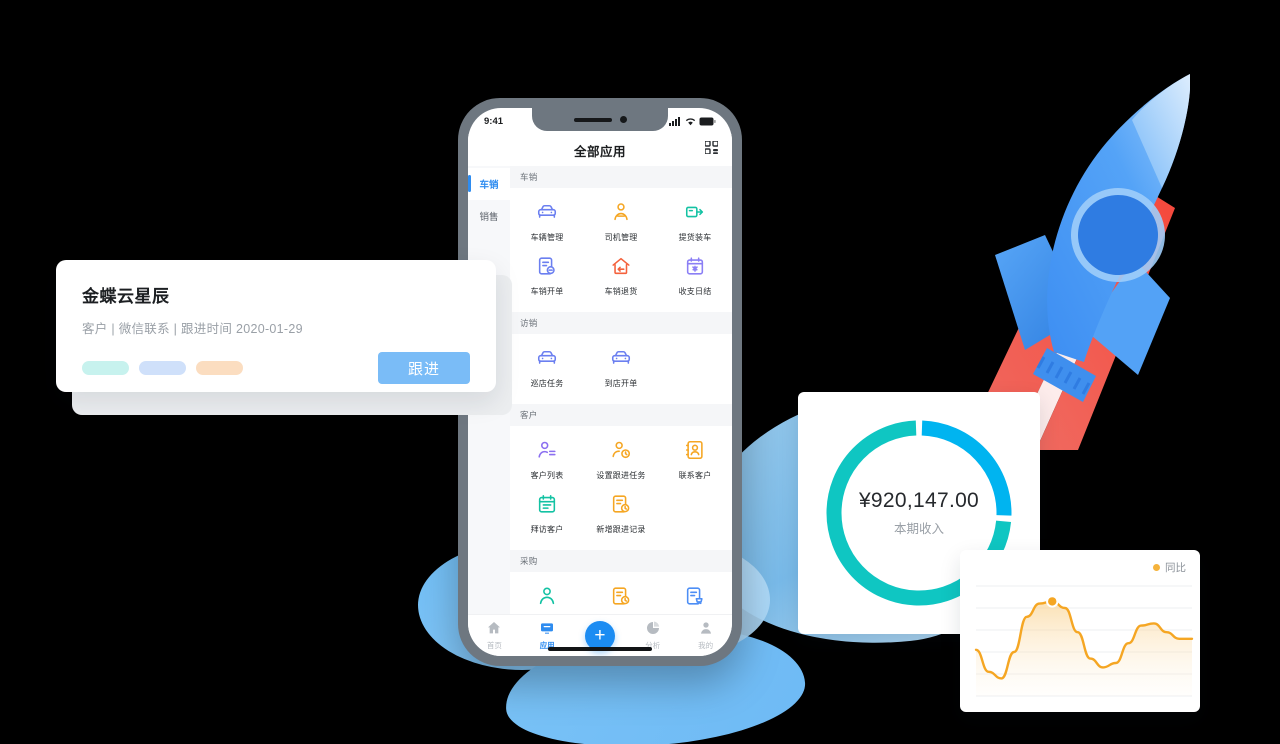 The image size is (1280, 744). I want to click on app-tile: 拜访客户, so click(547, 514).